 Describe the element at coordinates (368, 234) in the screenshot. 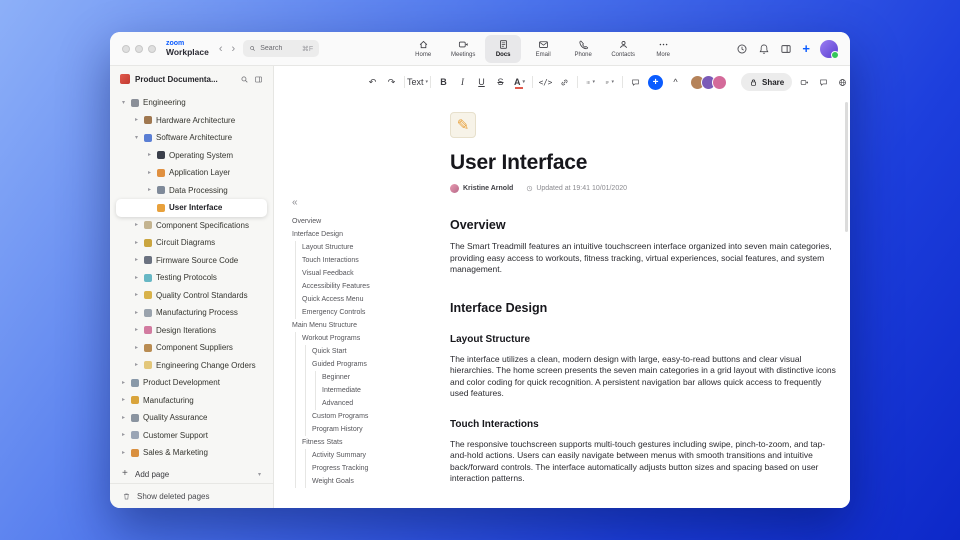

I see `outline-item: Interface Design` at that location.